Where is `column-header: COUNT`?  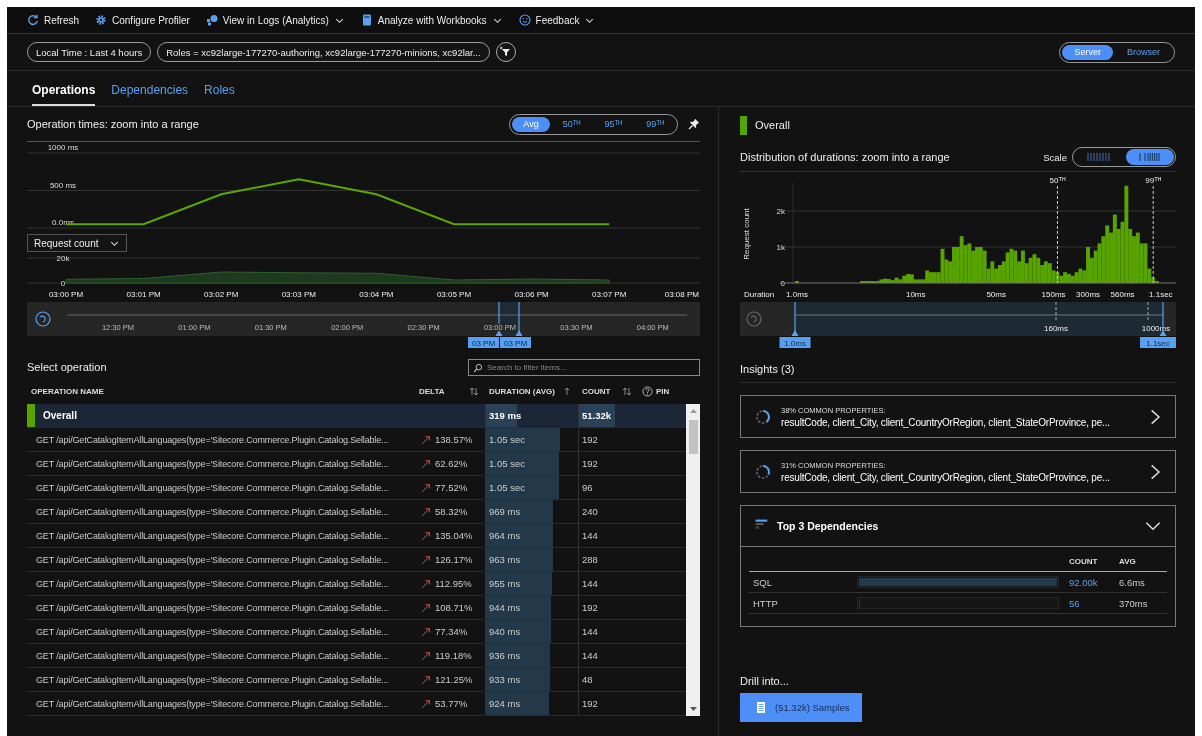 column-header: COUNT is located at coordinates (1084, 561).